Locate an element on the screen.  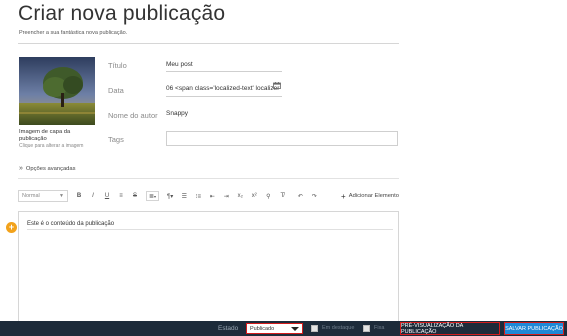
tags-label: Tags is located at coordinates (116, 139).